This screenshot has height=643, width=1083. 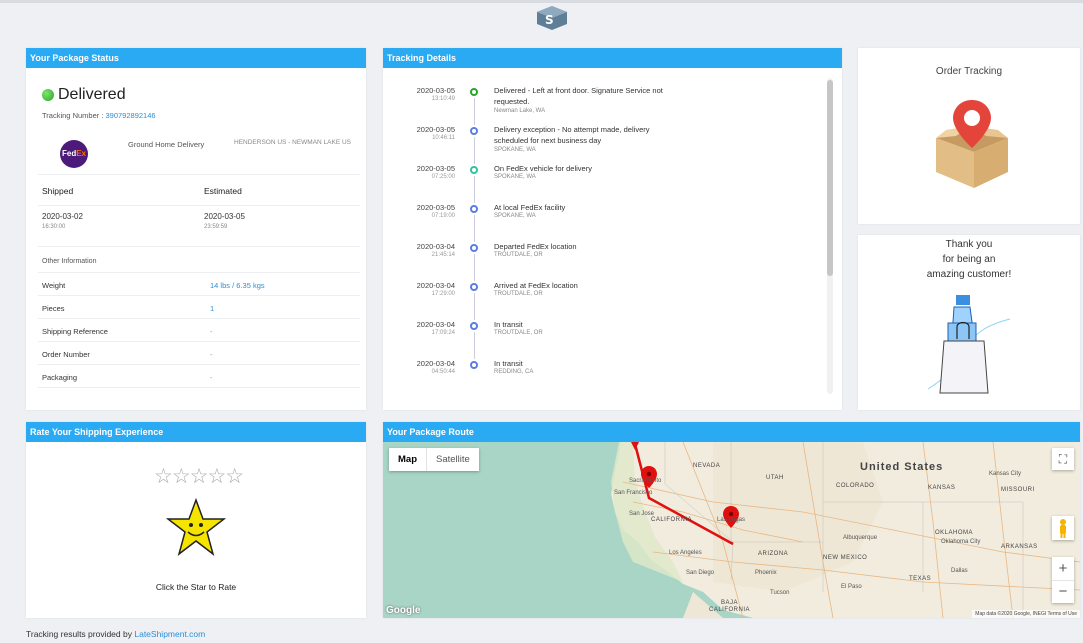 I want to click on top-border, so click(x=541, y=1).